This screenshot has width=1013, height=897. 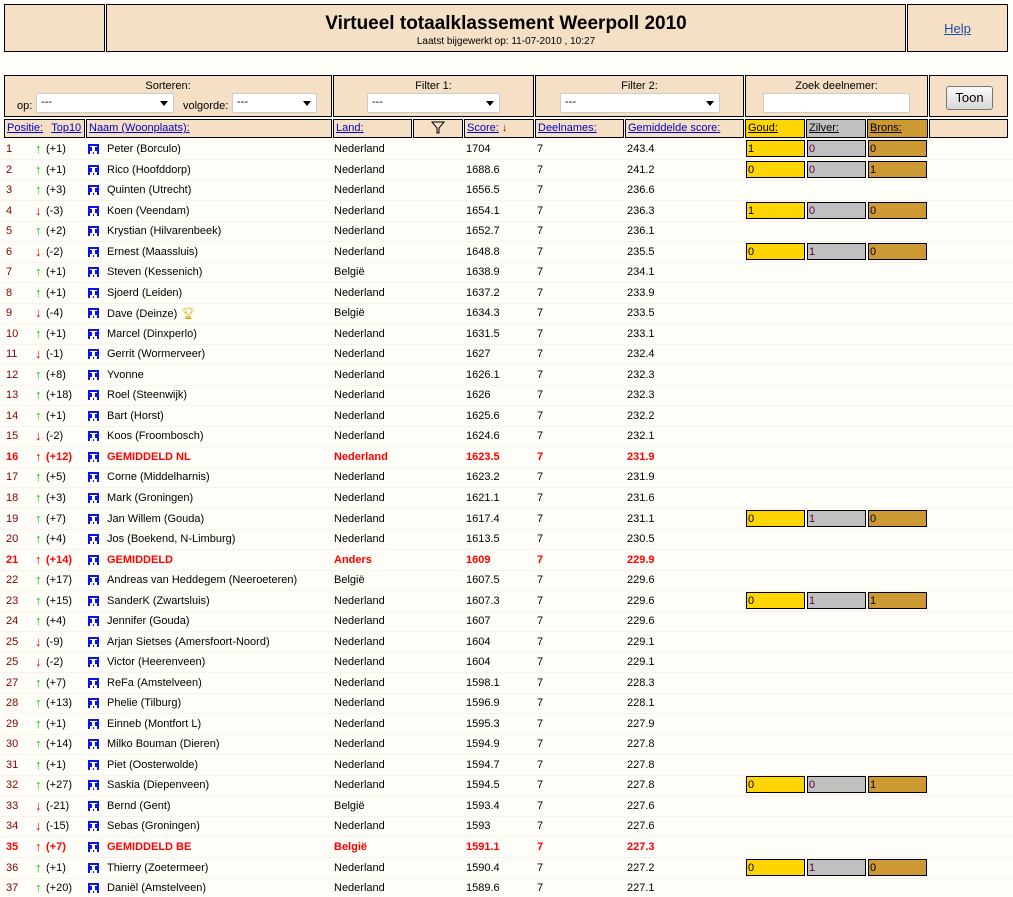 I want to click on participant-name: Bernd (Gent), so click(x=139, y=806).